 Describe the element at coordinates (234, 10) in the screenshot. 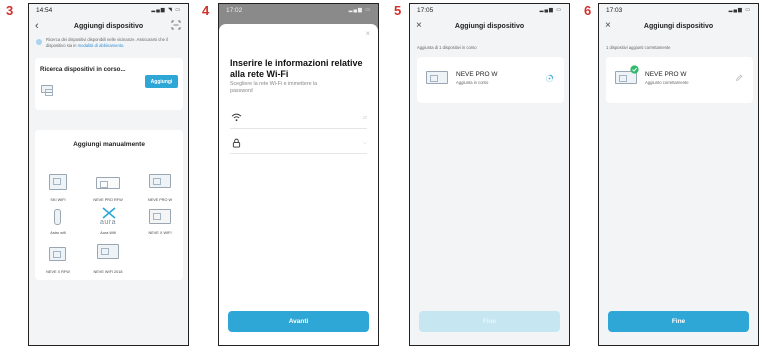

I see `status-time: 17:02` at that location.